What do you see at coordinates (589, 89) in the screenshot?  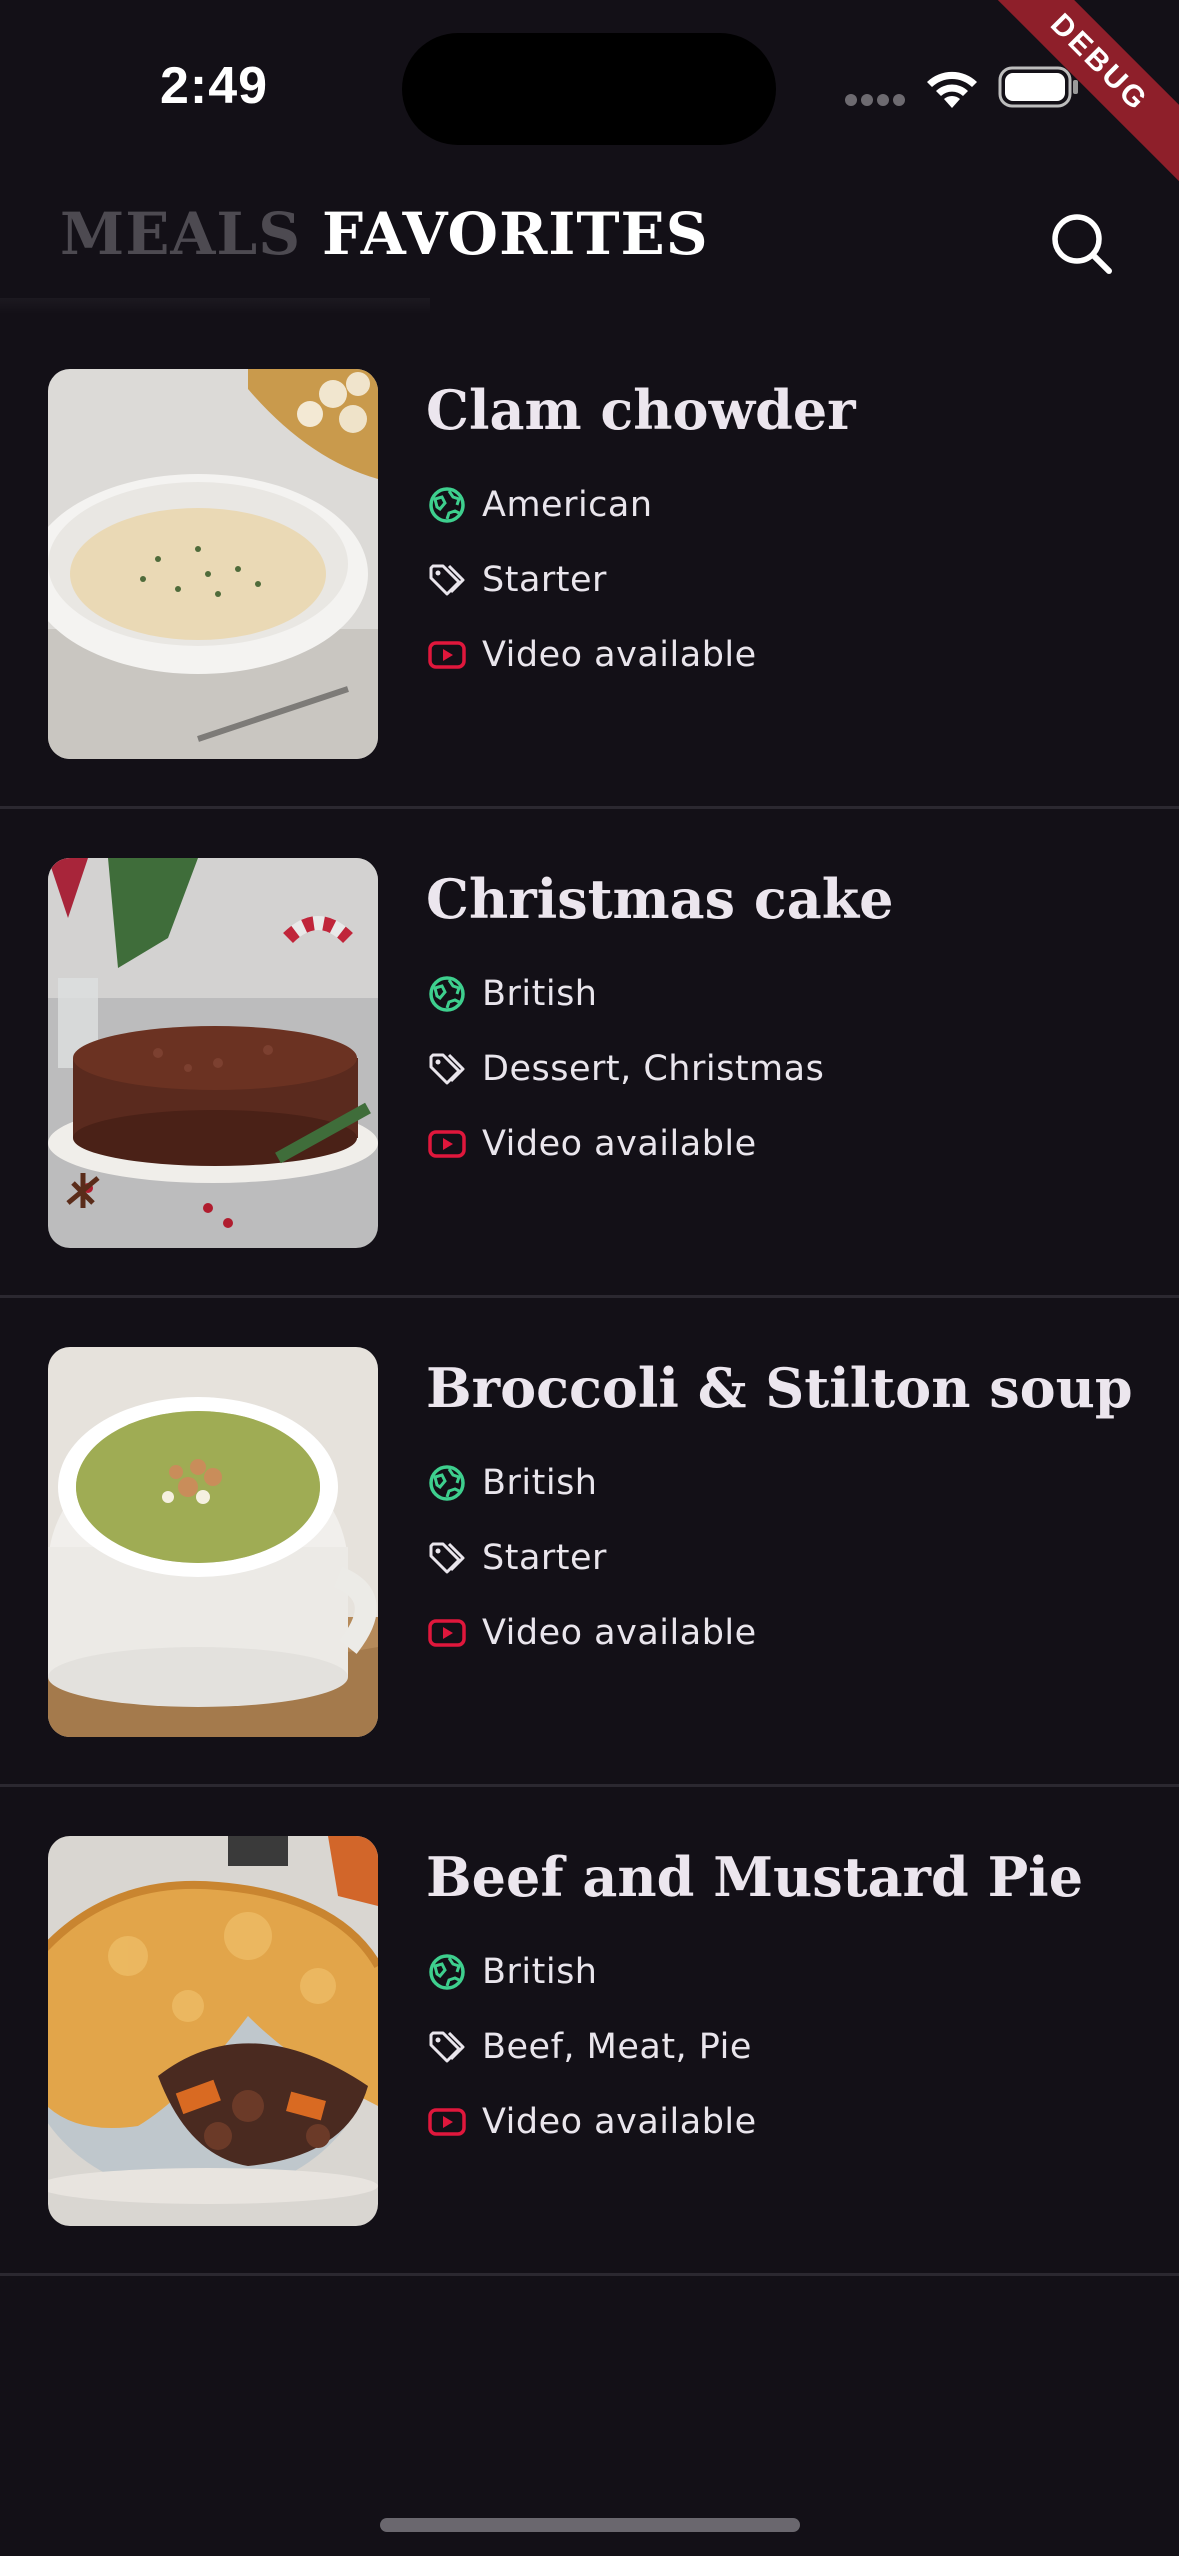 I see `dynamic-island` at bounding box center [589, 89].